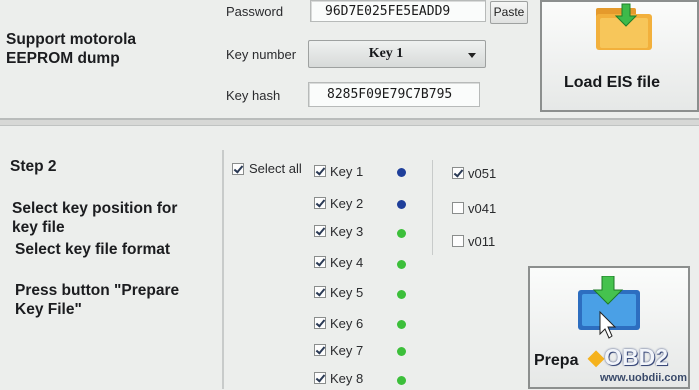  Describe the element at coordinates (458, 173) in the screenshot. I see `format-checkbox-v051` at that location.